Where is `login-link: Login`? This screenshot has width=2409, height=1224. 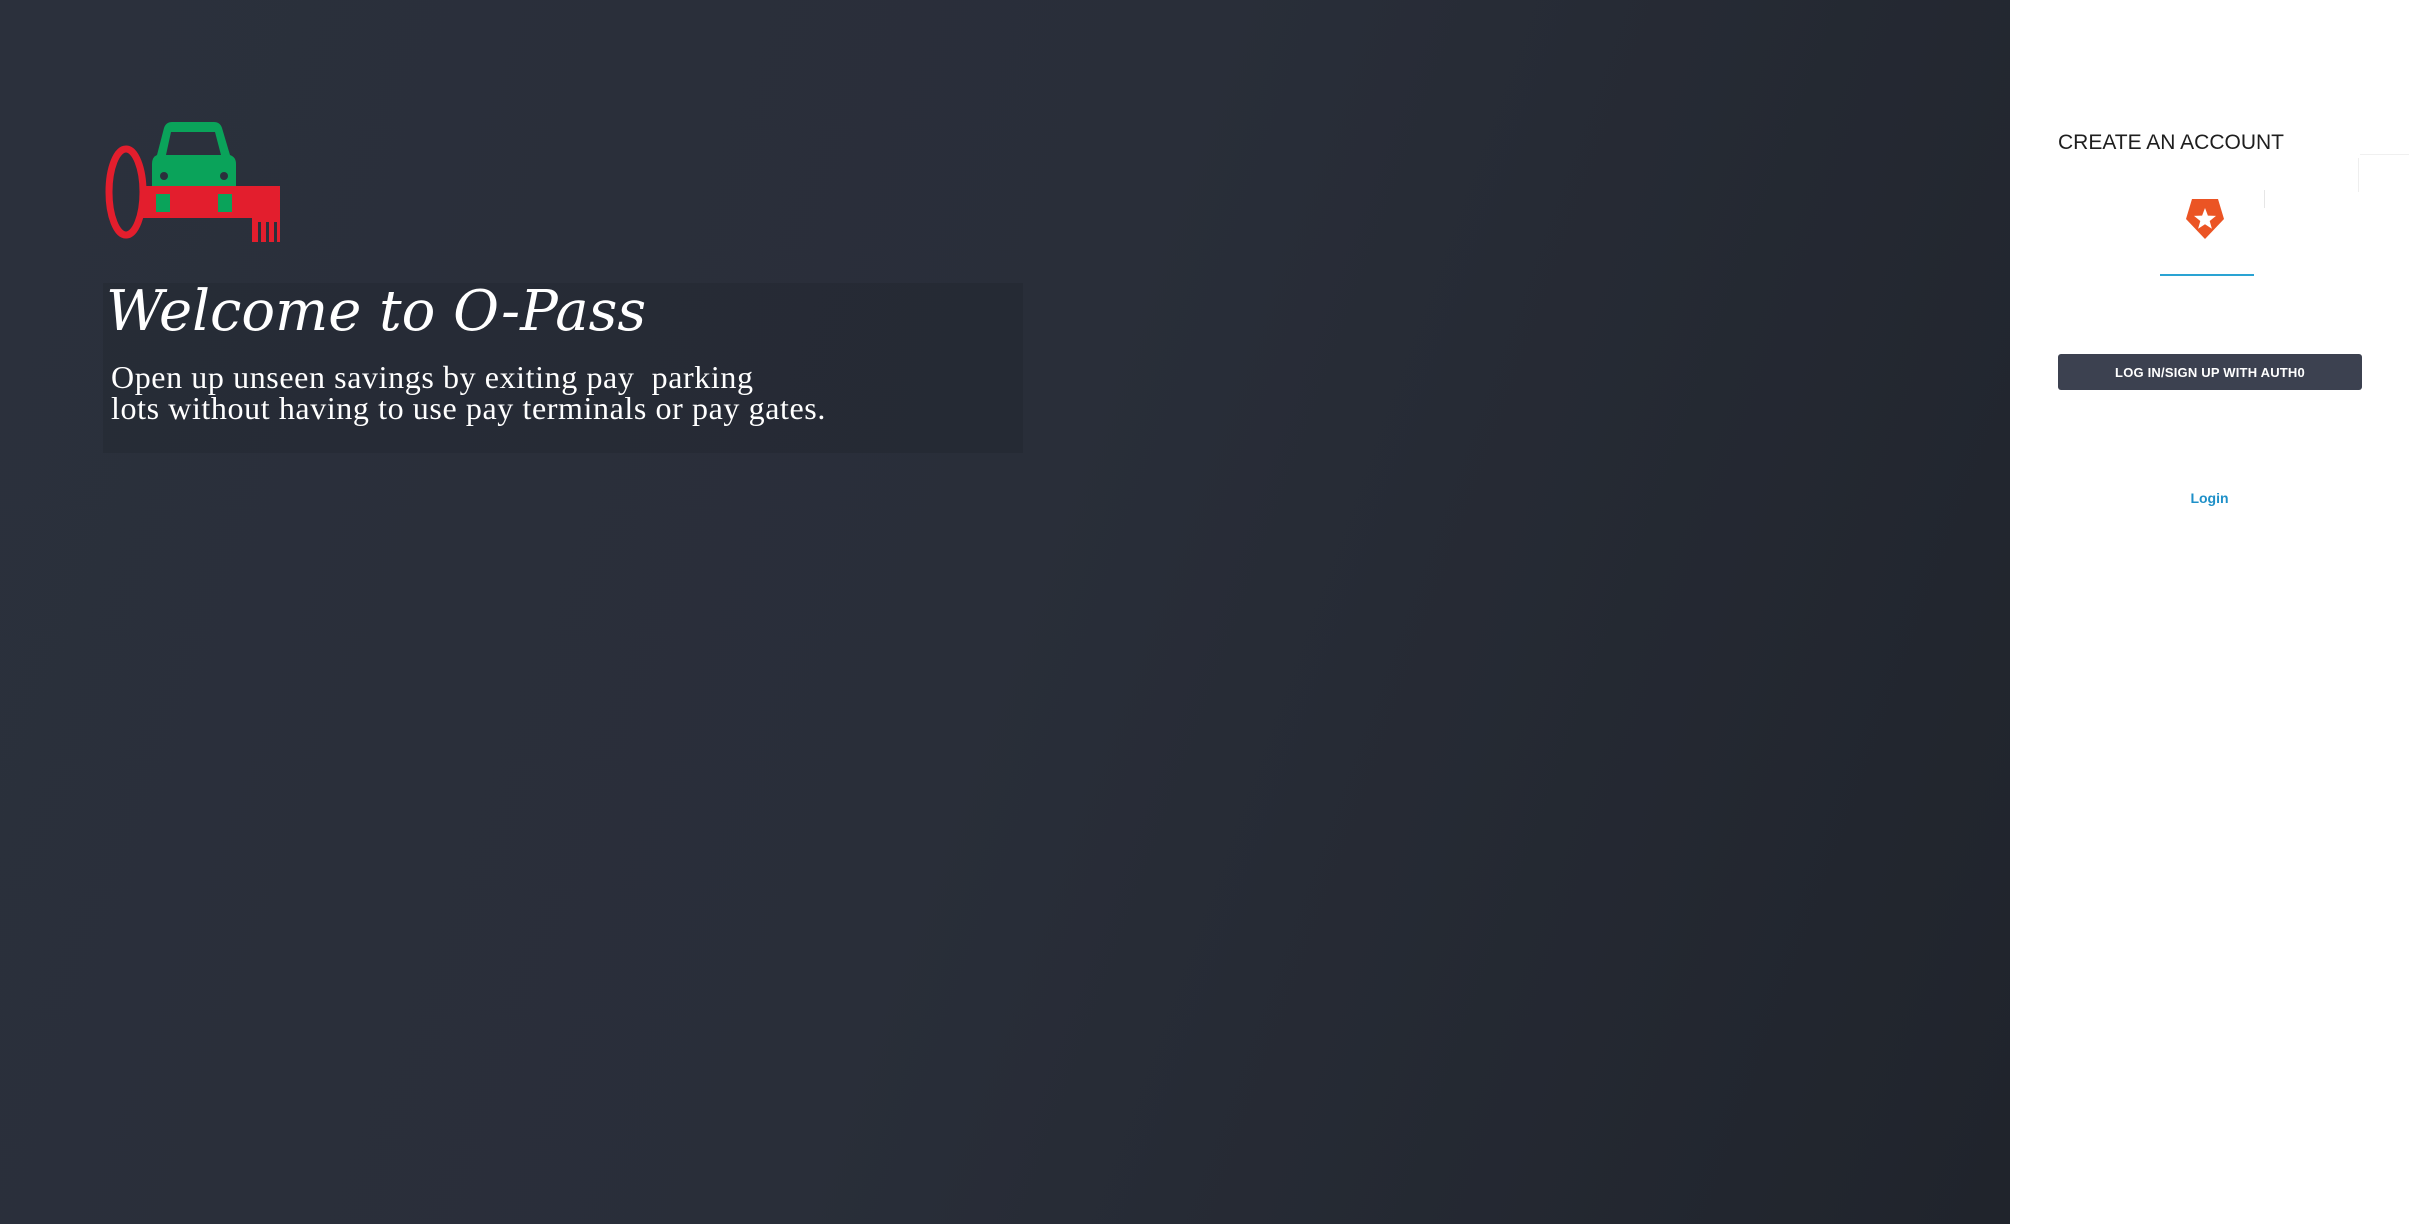 login-link: Login is located at coordinates (2209, 498).